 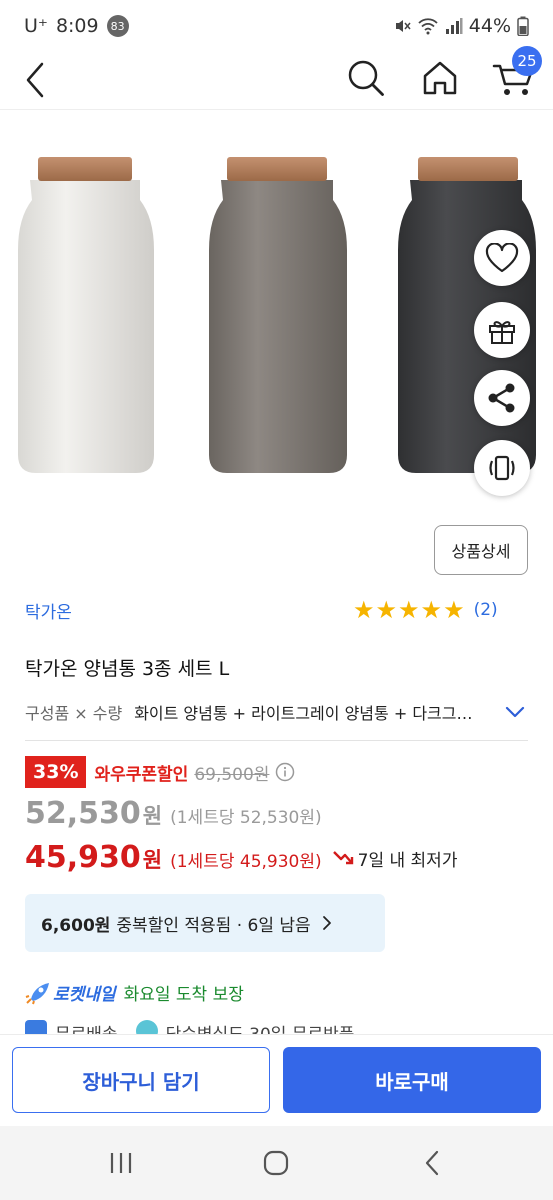 I want to click on shipping-info-row: 무료배송 단순변심도 30일 무료반품, so click(x=189, y=1027).